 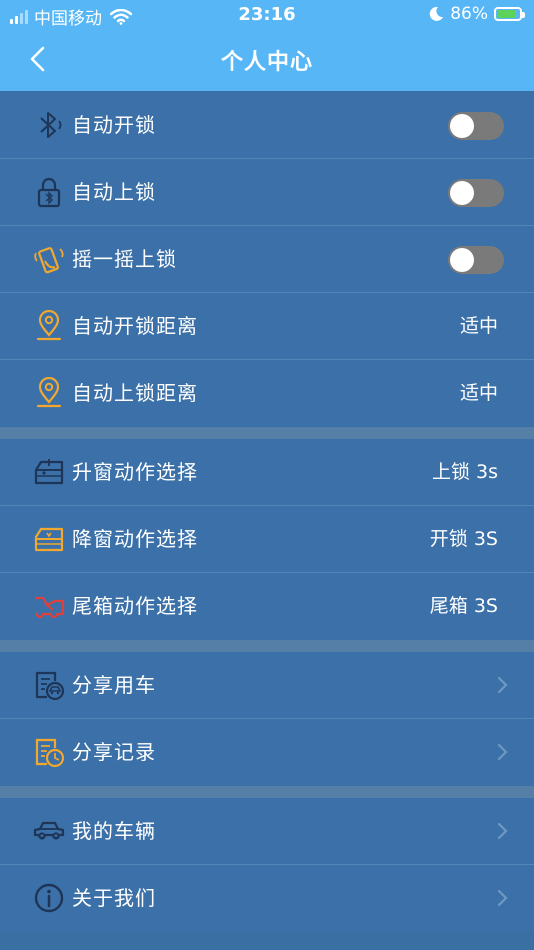 I want to click on settings-group-share: 分享用车 分享记录, so click(x=267, y=718).